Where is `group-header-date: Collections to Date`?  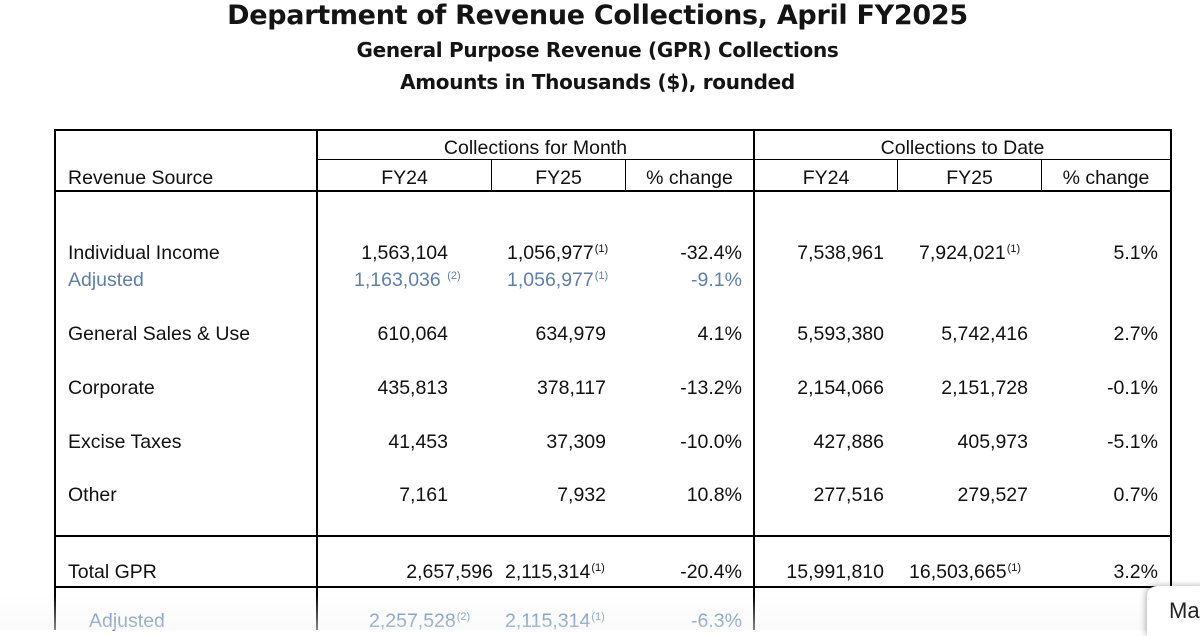
group-header-date: Collections to Date is located at coordinates (962, 148).